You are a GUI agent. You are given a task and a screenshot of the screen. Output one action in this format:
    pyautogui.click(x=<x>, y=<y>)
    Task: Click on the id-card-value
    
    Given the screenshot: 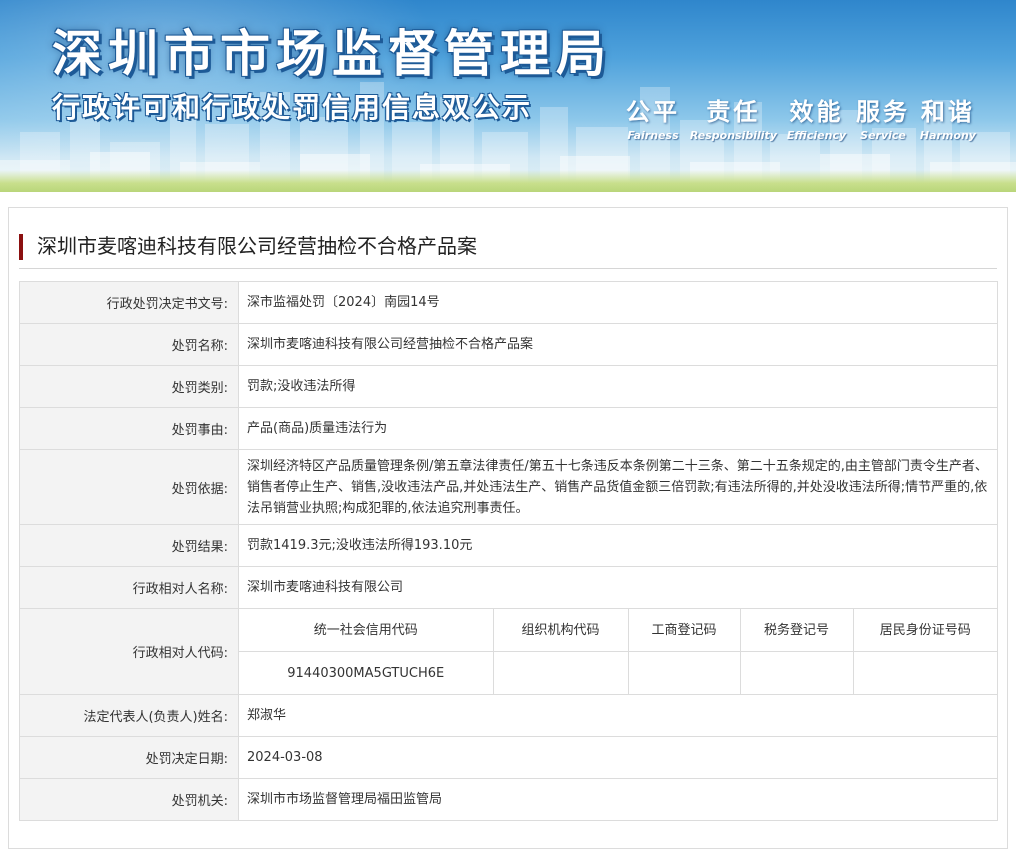 What is the action you would take?
    pyautogui.click(x=924, y=672)
    